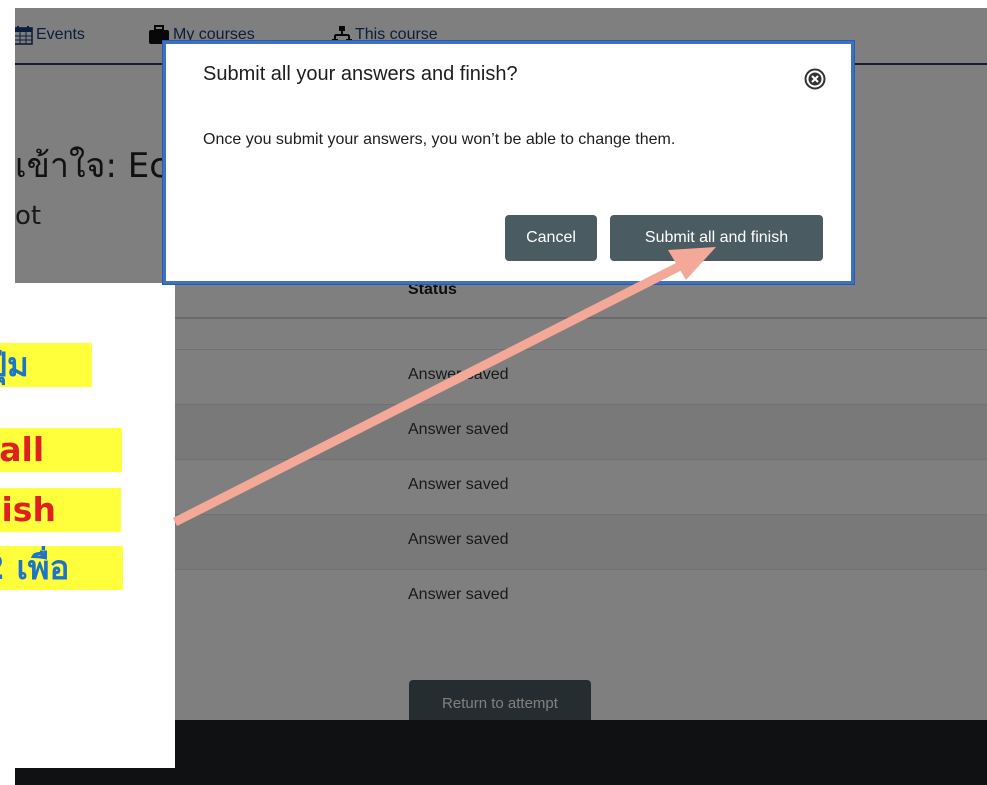 This screenshot has width=987, height=785. Describe the element at coordinates (716, 238) in the screenshot. I see `submit-all-and-finish-button: Submit all and finish` at that location.